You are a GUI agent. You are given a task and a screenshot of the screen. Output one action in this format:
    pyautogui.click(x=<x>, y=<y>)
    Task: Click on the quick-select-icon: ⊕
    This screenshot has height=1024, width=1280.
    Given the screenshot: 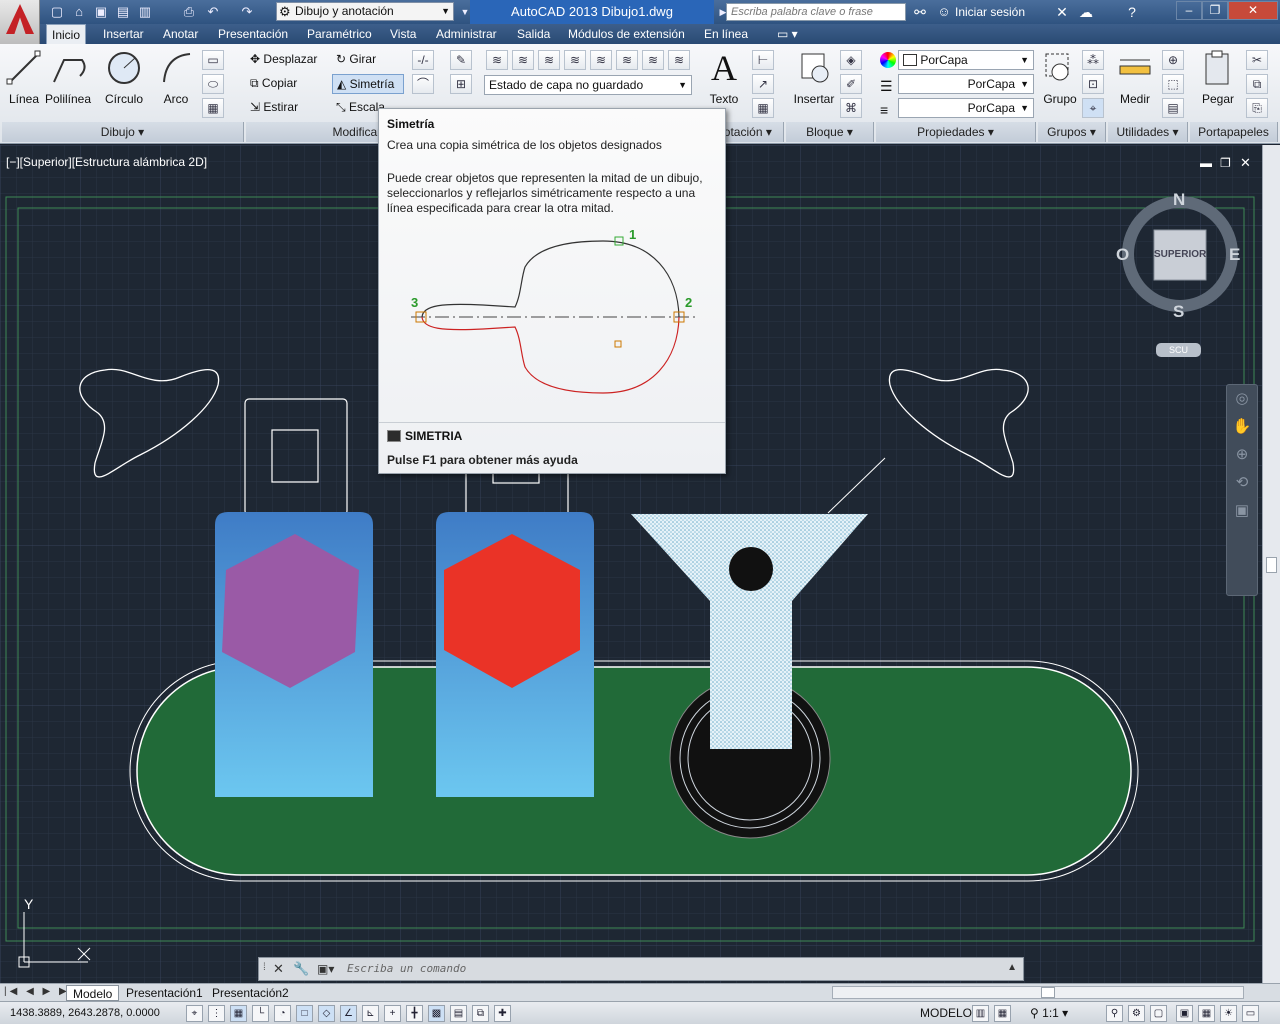 What is the action you would take?
    pyautogui.click(x=1173, y=60)
    